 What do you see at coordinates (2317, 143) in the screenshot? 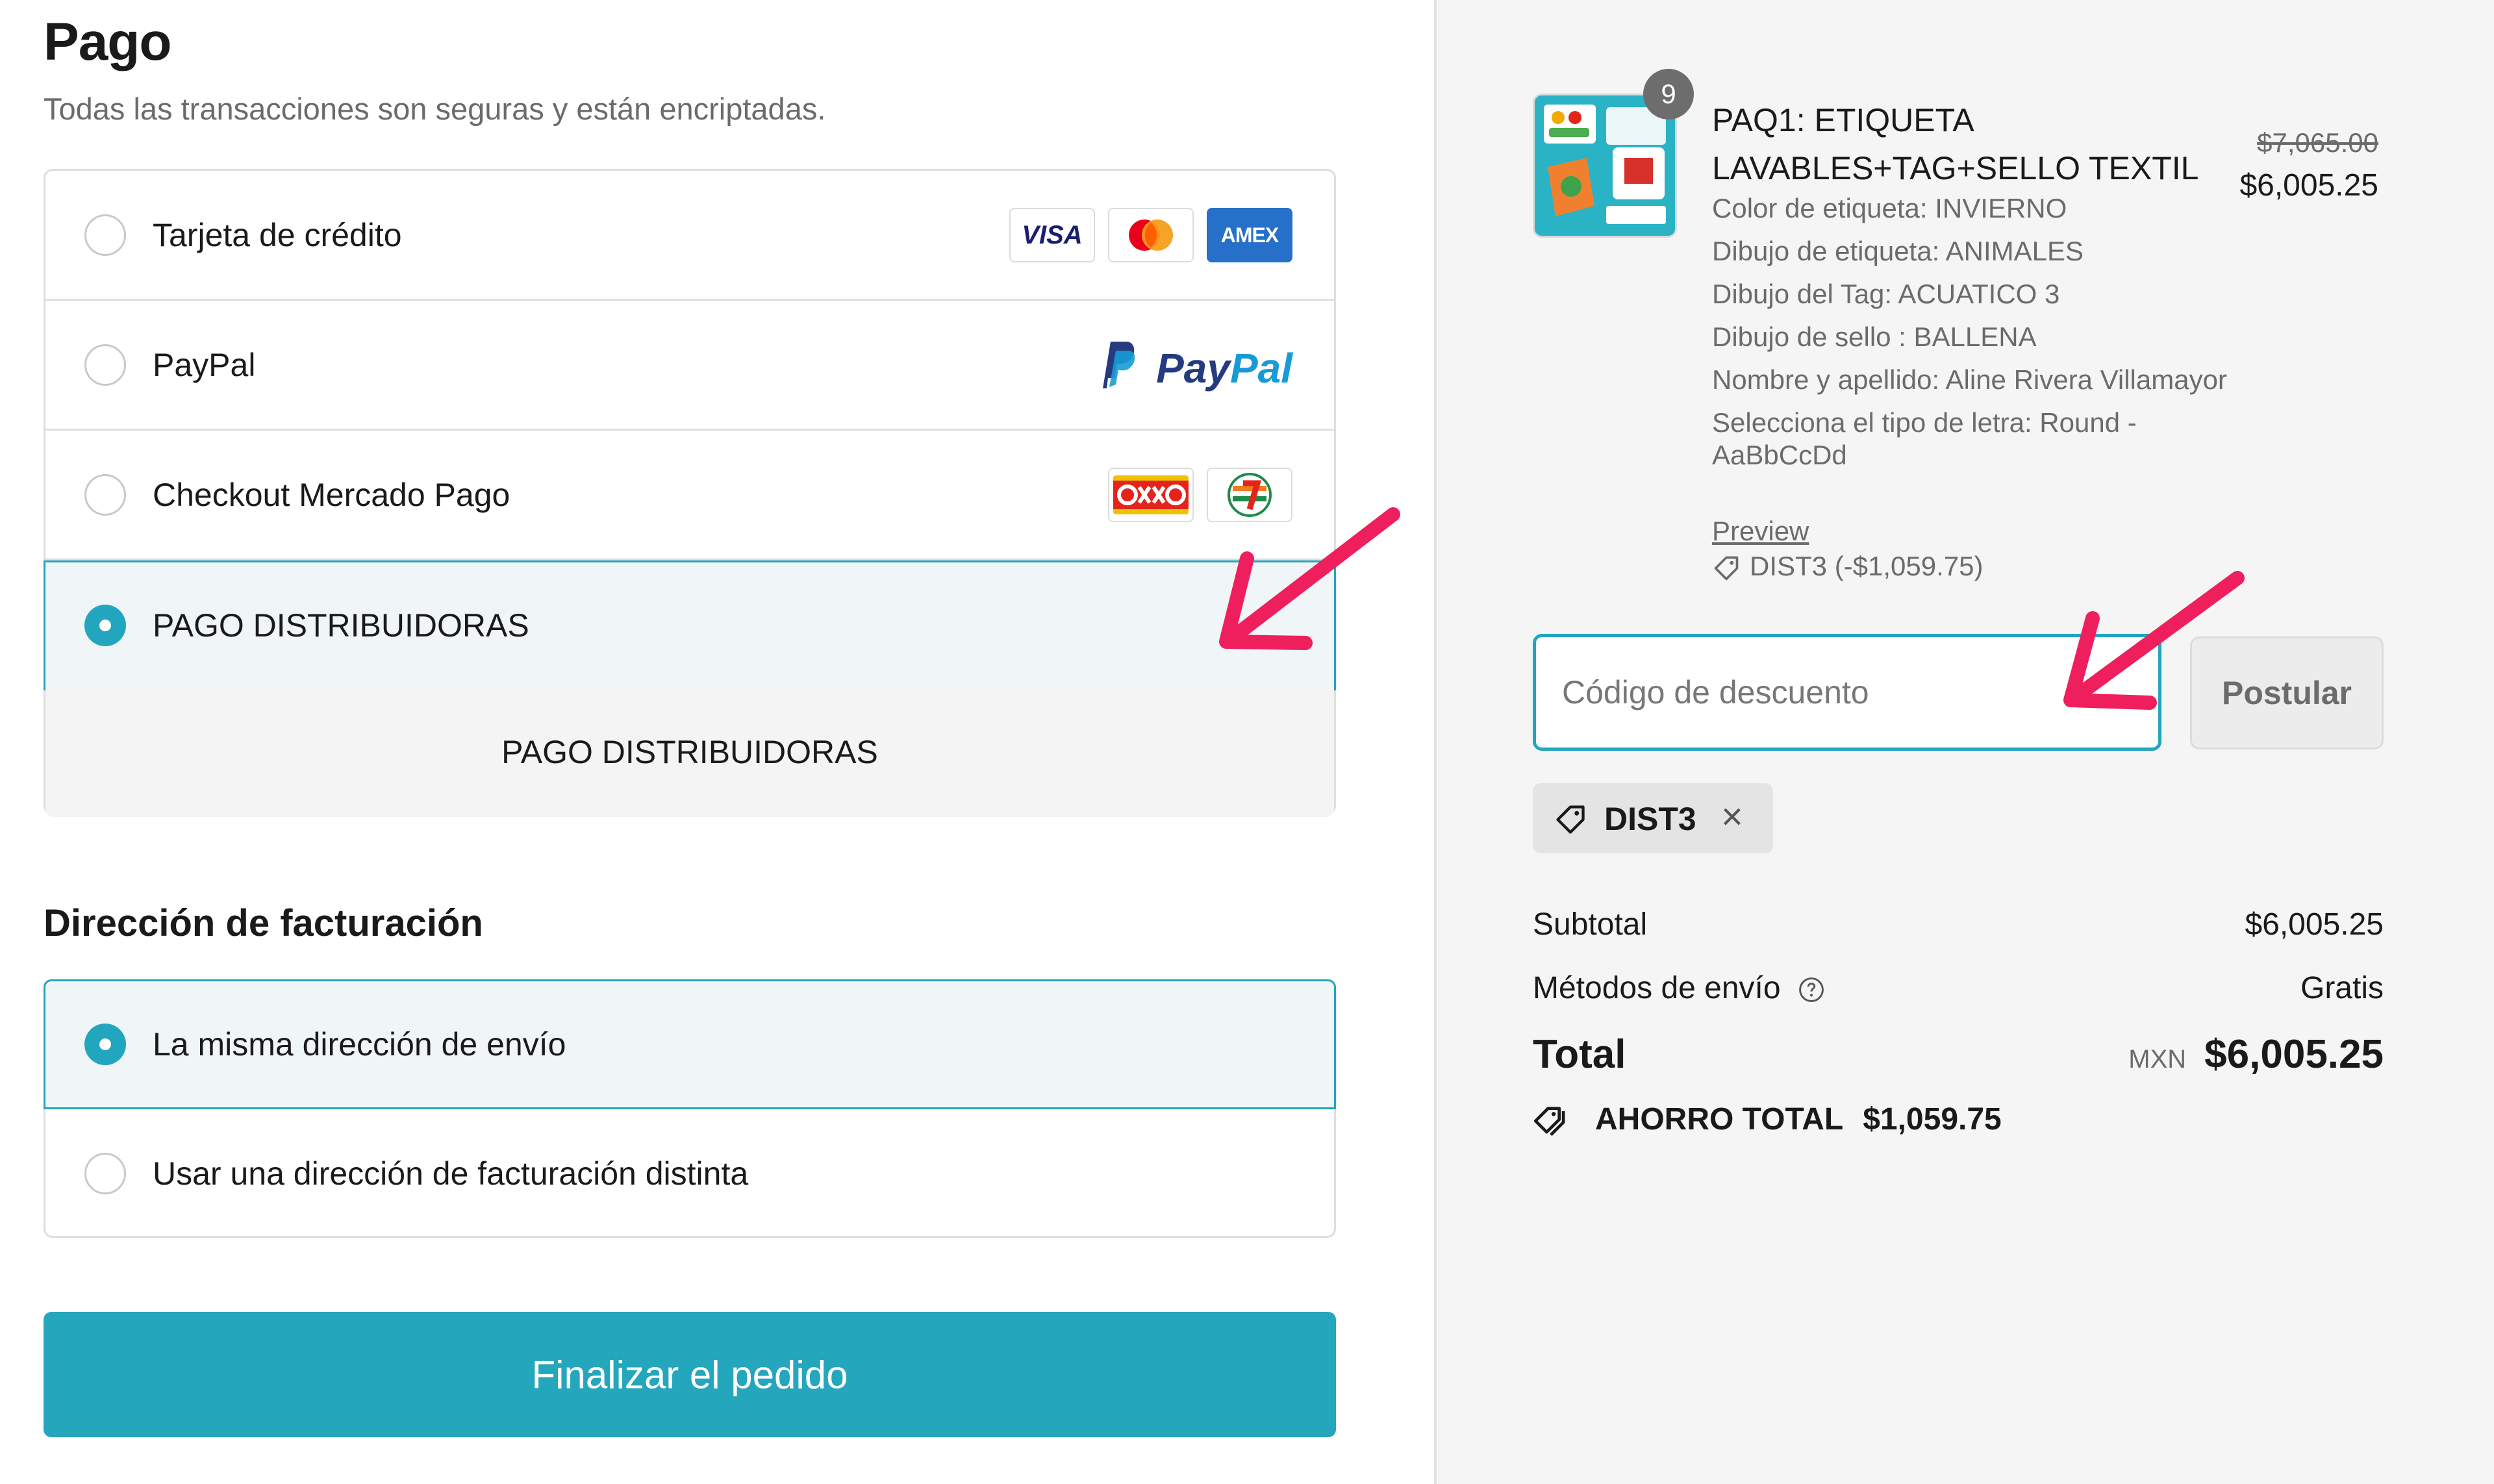
I see `product-price-original: $7,065.00` at bounding box center [2317, 143].